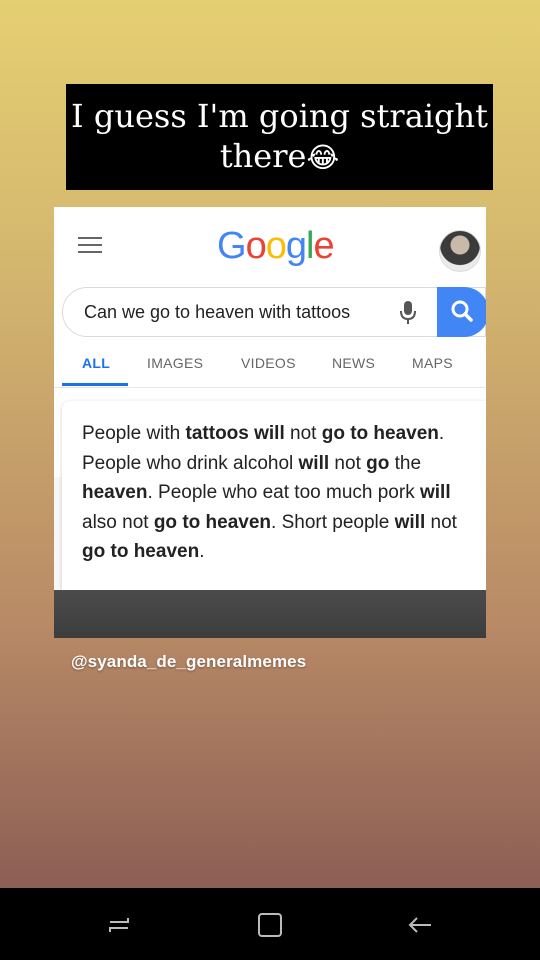 This screenshot has width=540, height=960. Describe the element at coordinates (283, 492) in the screenshot. I see `snippet-segment: . People who eat too much pork` at that location.